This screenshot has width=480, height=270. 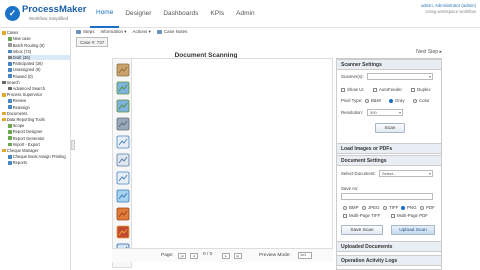 What do you see at coordinates (375, 89) in the screenshot?
I see `autofeeder-checkbox` at bounding box center [375, 89].